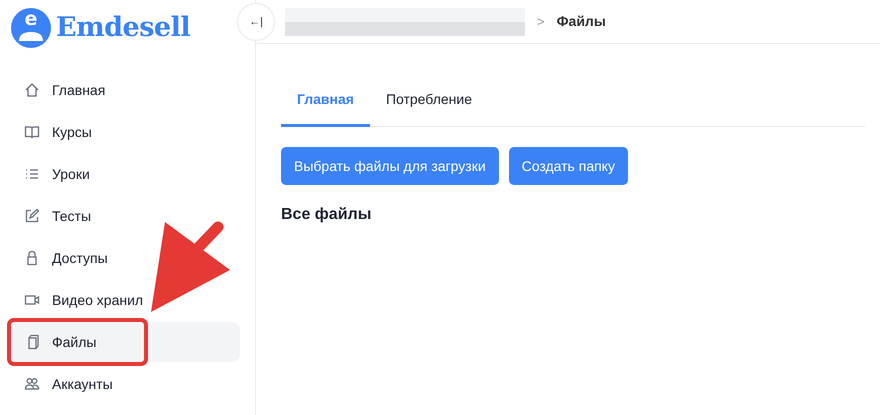 The image size is (880, 415). What do you see at coordinates (568, 166) in the screenshot?
I see `create-folder-button: Создать папку` at bounding box center [568, 166].